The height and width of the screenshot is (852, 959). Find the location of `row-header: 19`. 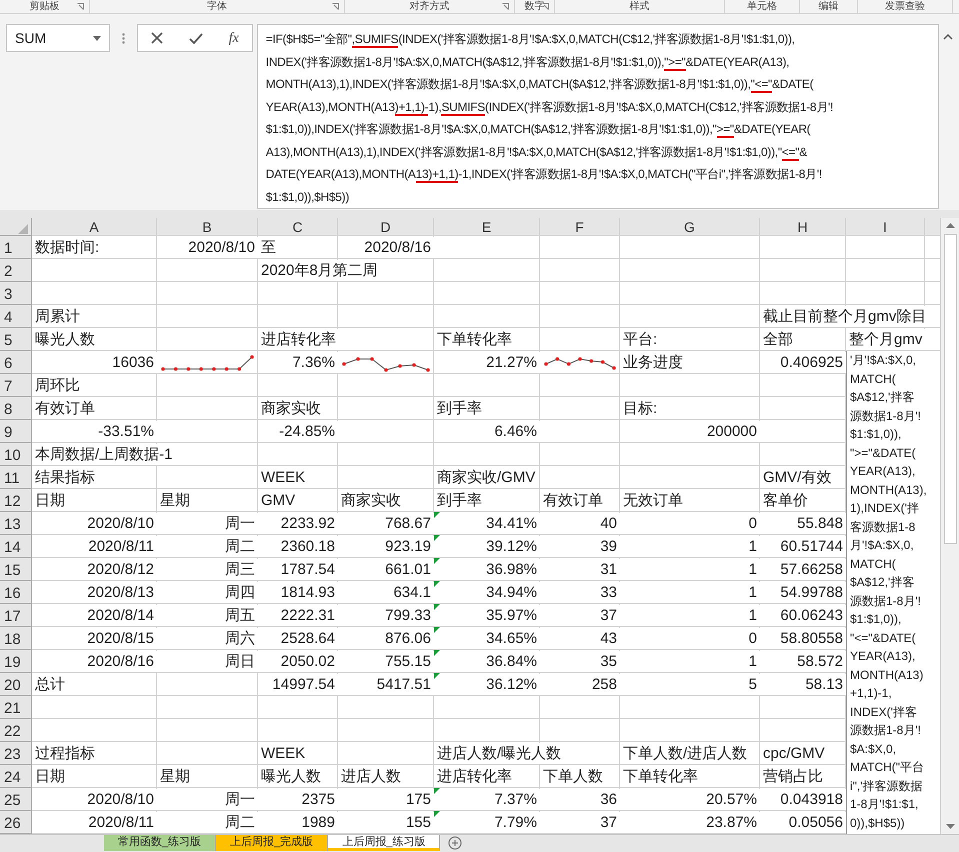

row-header: 19 is located at coordinates (16, 661).